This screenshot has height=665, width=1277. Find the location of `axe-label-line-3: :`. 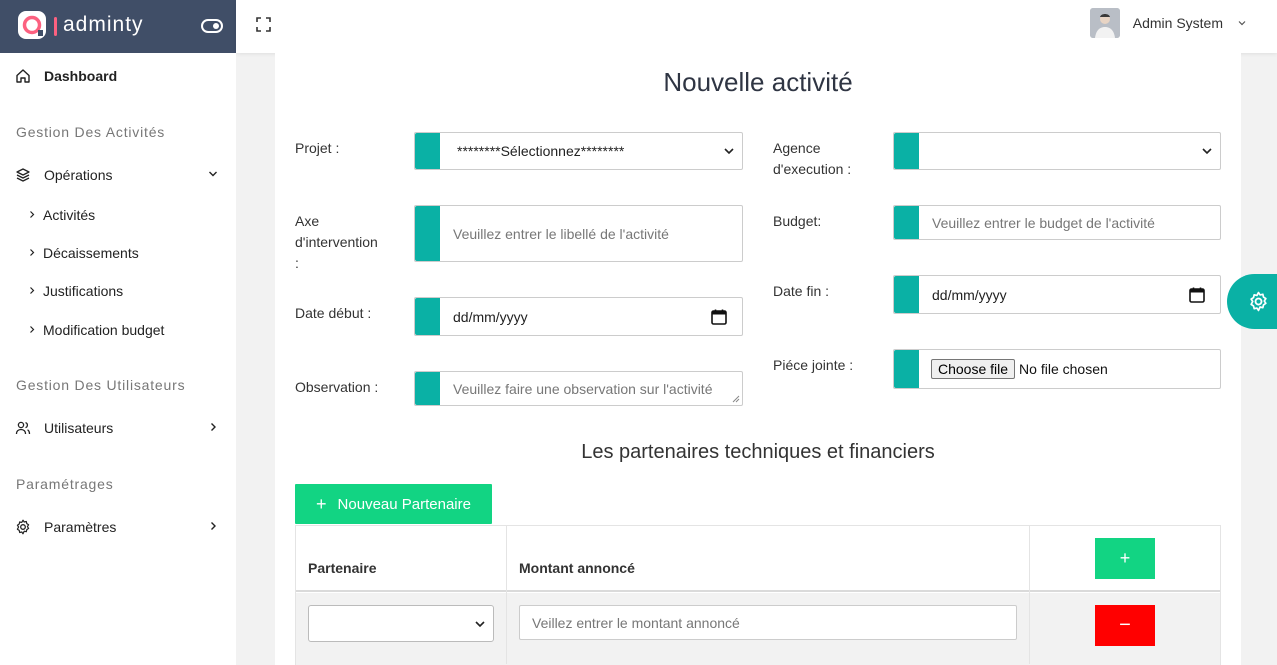

axe-label-line-3: : is located at coordinates (297, 263).